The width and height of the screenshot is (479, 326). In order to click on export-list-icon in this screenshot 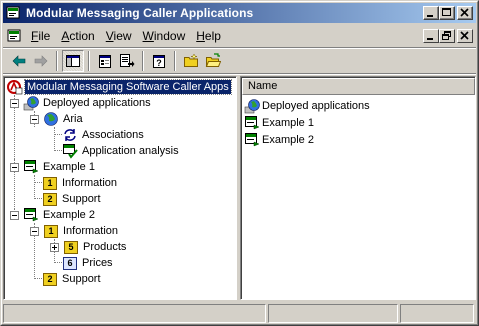, I will do `click(127, 61)`.